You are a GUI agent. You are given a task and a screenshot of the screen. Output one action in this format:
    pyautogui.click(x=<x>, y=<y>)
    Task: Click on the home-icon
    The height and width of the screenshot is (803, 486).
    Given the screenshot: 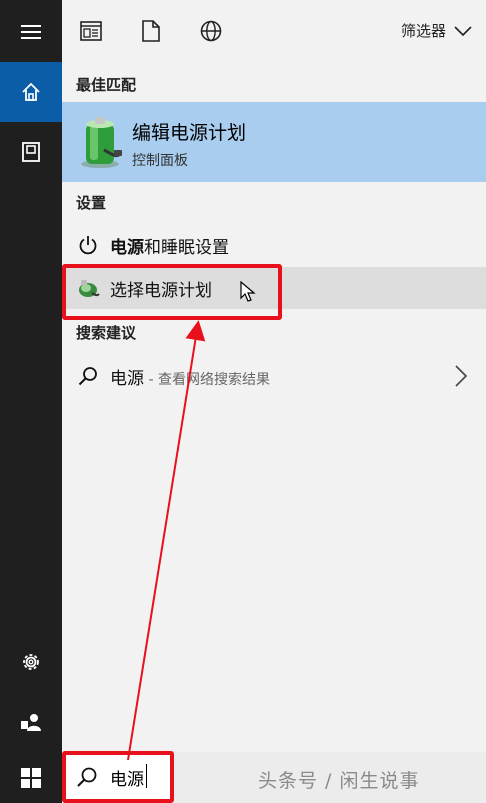 What is the action you would take?
    pyautogui.click(x=31, y=91)
    